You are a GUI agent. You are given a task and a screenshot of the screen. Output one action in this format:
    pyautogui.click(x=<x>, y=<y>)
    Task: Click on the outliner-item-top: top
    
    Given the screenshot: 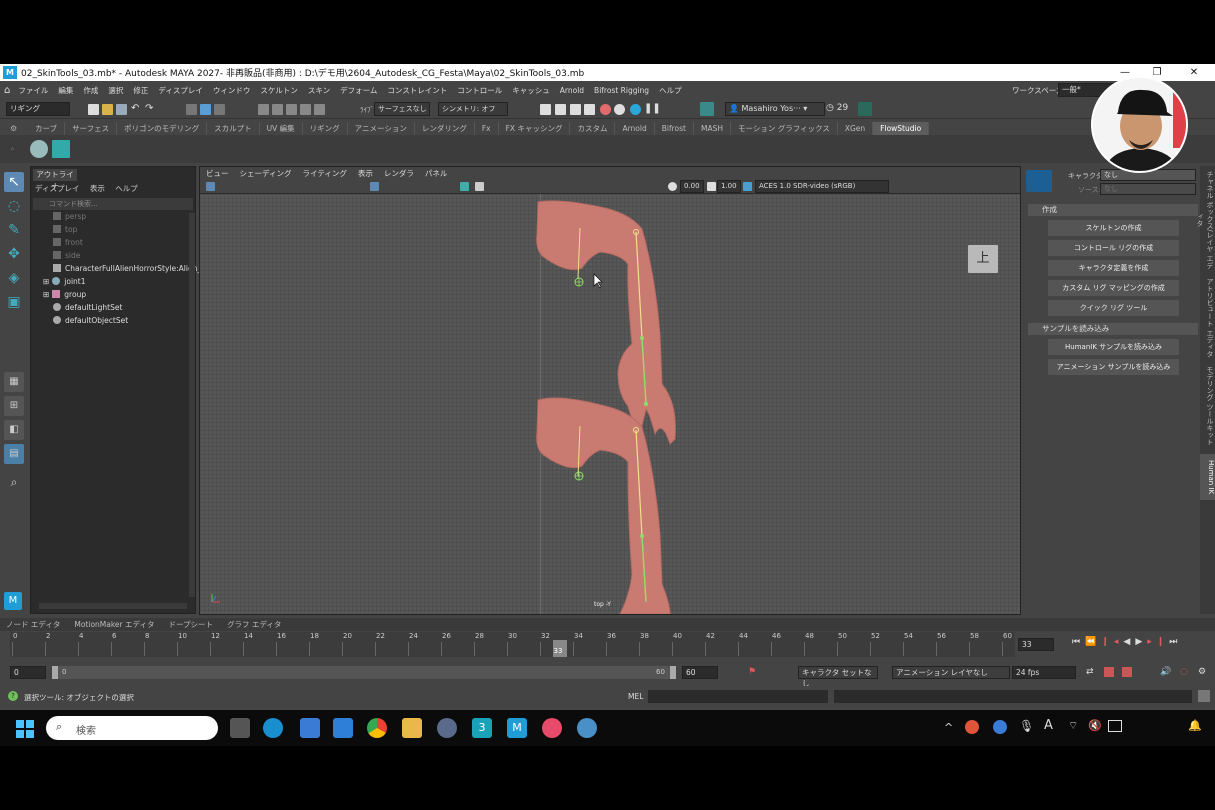 What is the action you would take?
    pyautogui.click(x=65, y=230)
    